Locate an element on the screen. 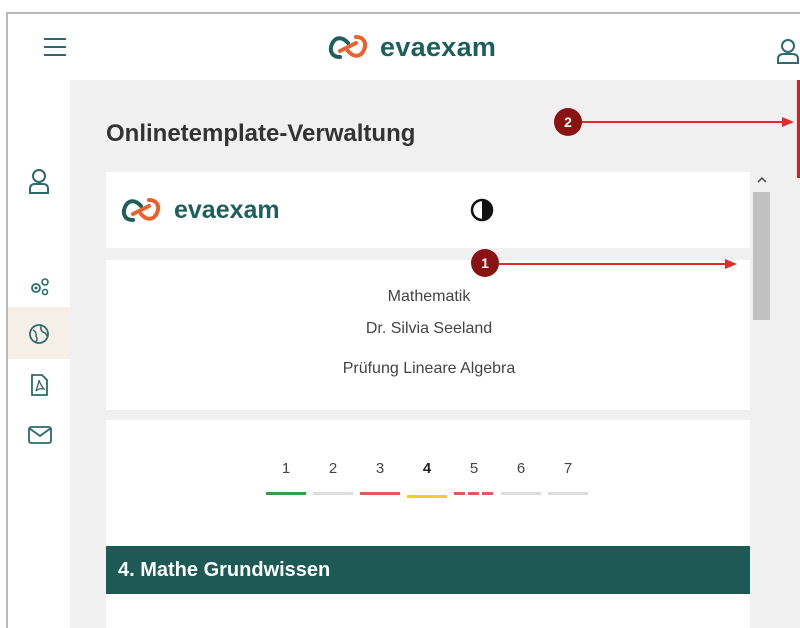 This screenshot has width=800, height=628. step-label: 6 is located at coordinates (521, 468).